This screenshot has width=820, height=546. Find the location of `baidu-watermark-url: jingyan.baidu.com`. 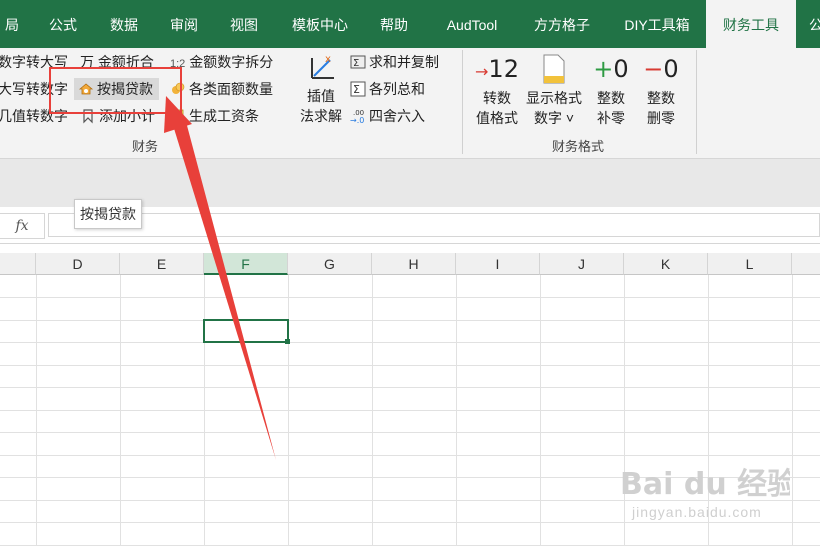

baidu-watermark-url: jingyan.baidu.com is located at coordinates (697, 512).